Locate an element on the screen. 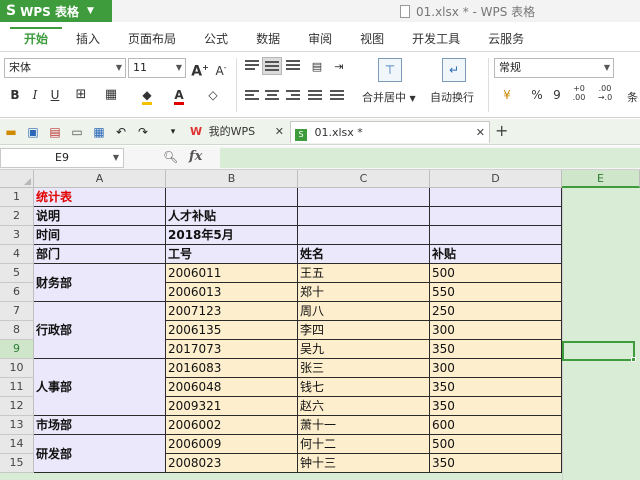  cell-employee-name: 萧十一 is located at coordinates (364, 425).